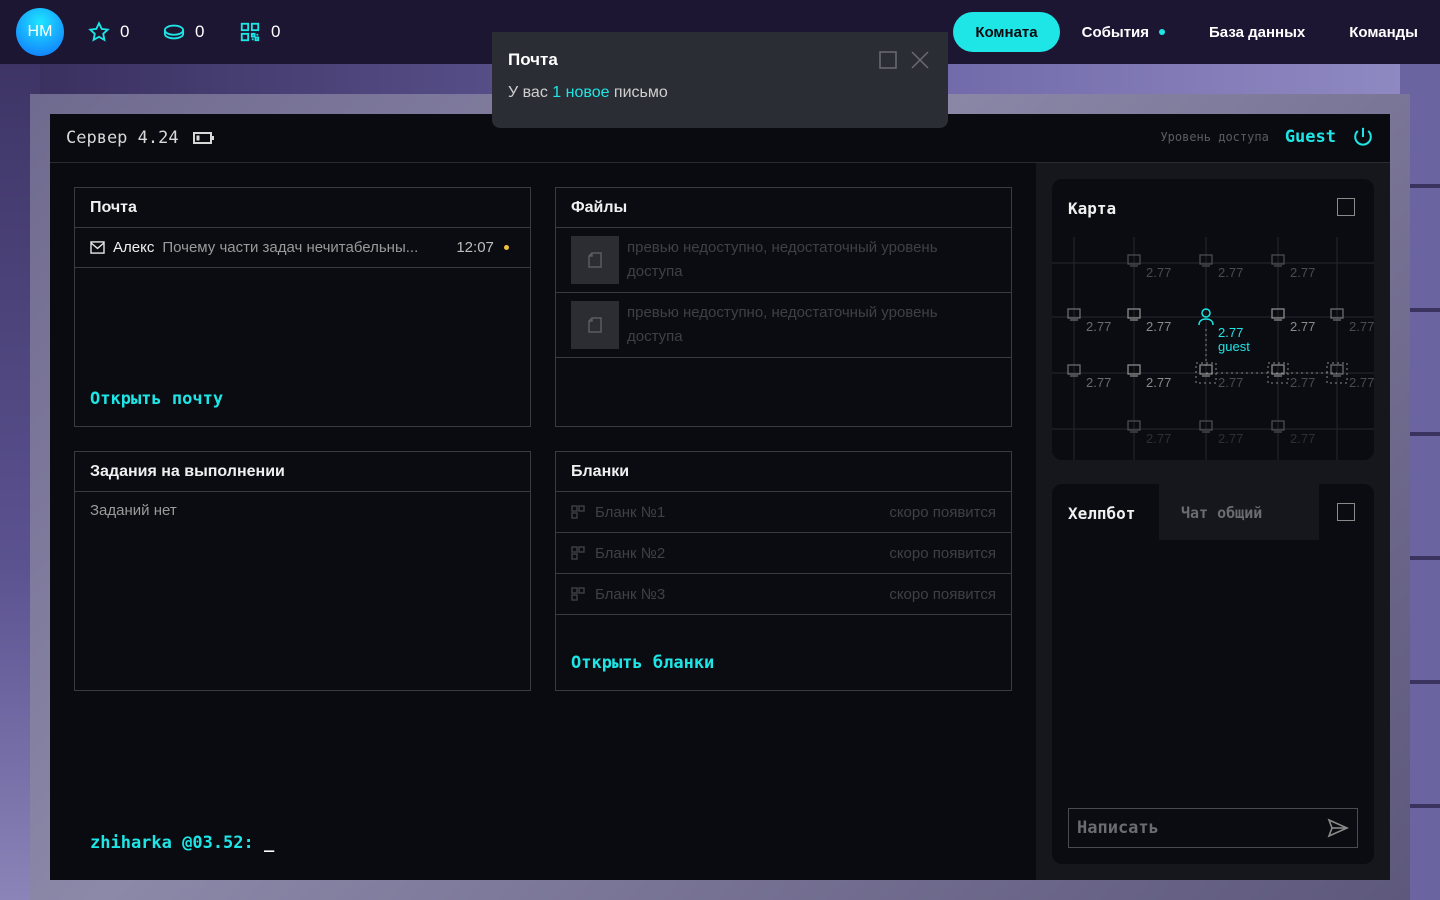 The width and height of the screenshot is (1440, 900). I want to click on unread-dot, so click(506, 247).